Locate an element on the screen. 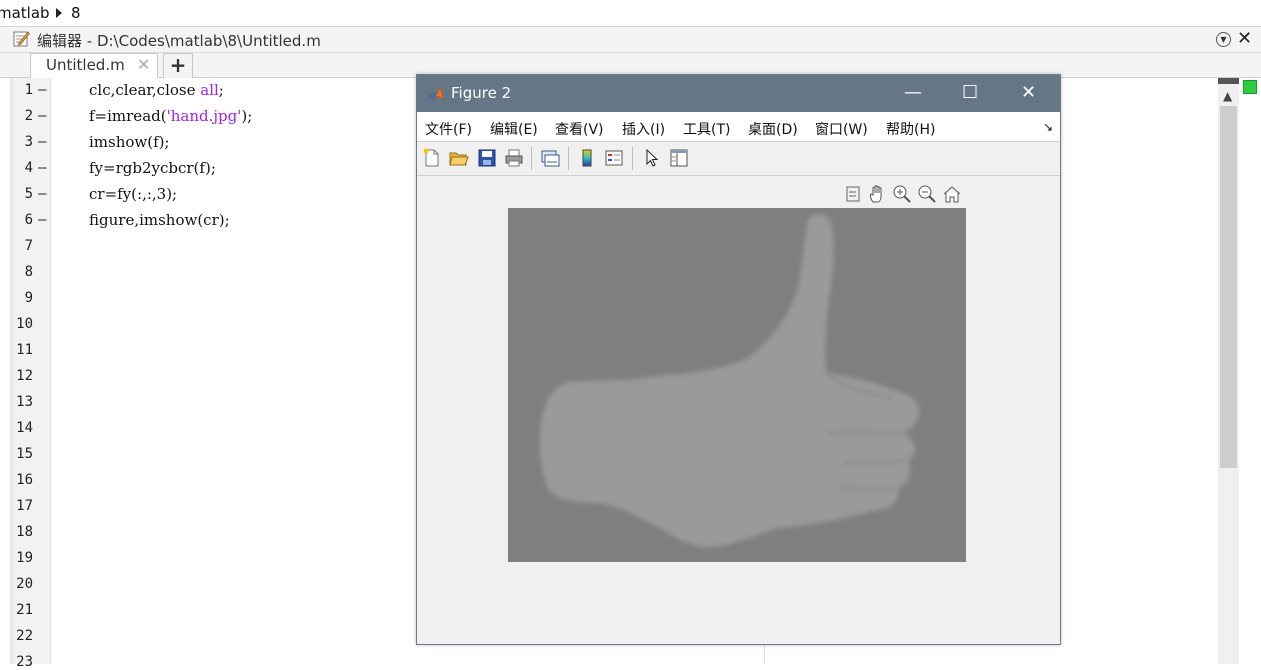 Image resolution: width=1261 pixels, height=670 pixels. property-inspector-icon is located at coordinates (679, 158).